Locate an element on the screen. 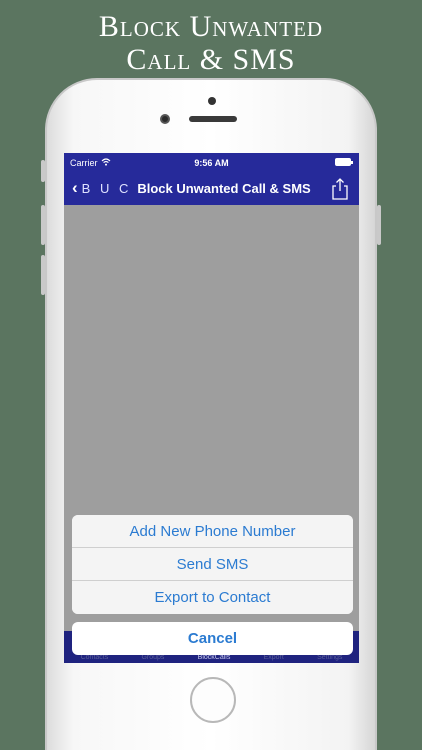  earpiece-speaker is located at coordinates (213, 119).